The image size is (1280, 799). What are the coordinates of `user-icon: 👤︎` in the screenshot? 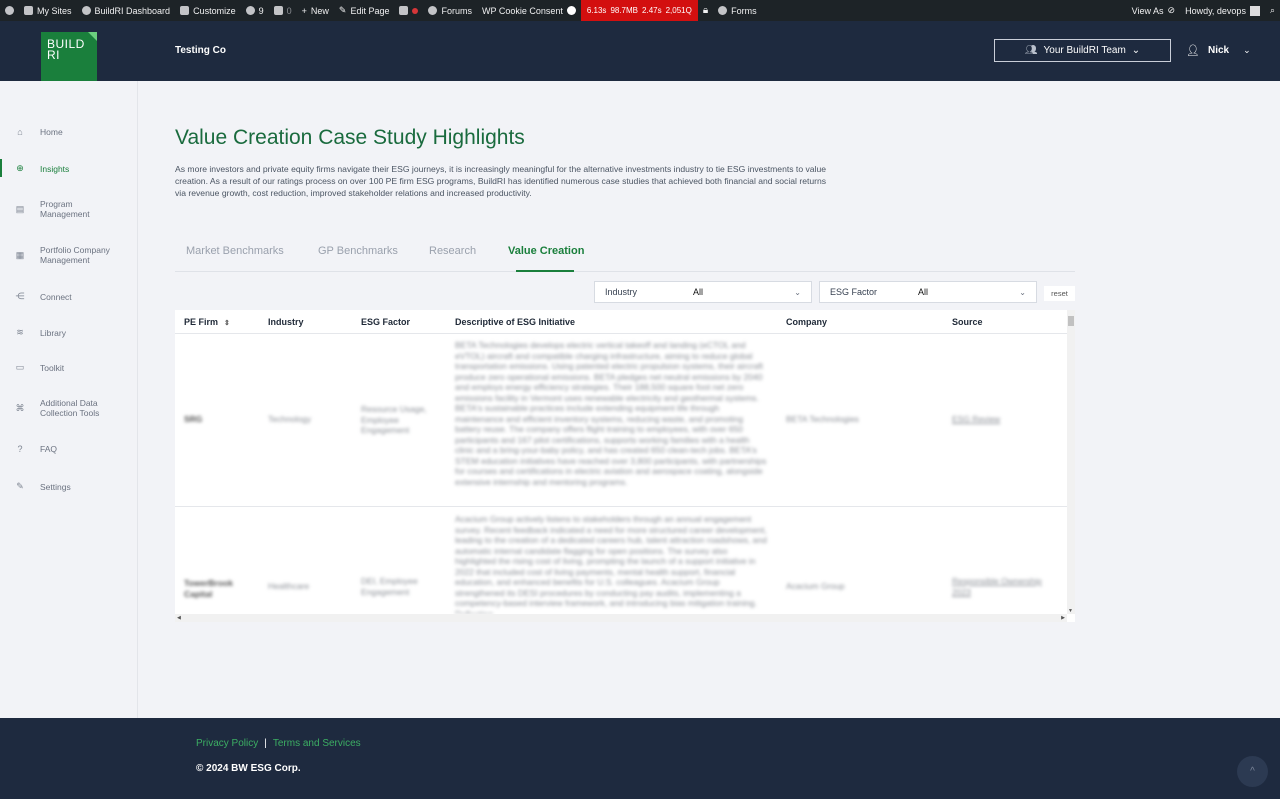 It's located at (1193, 51).